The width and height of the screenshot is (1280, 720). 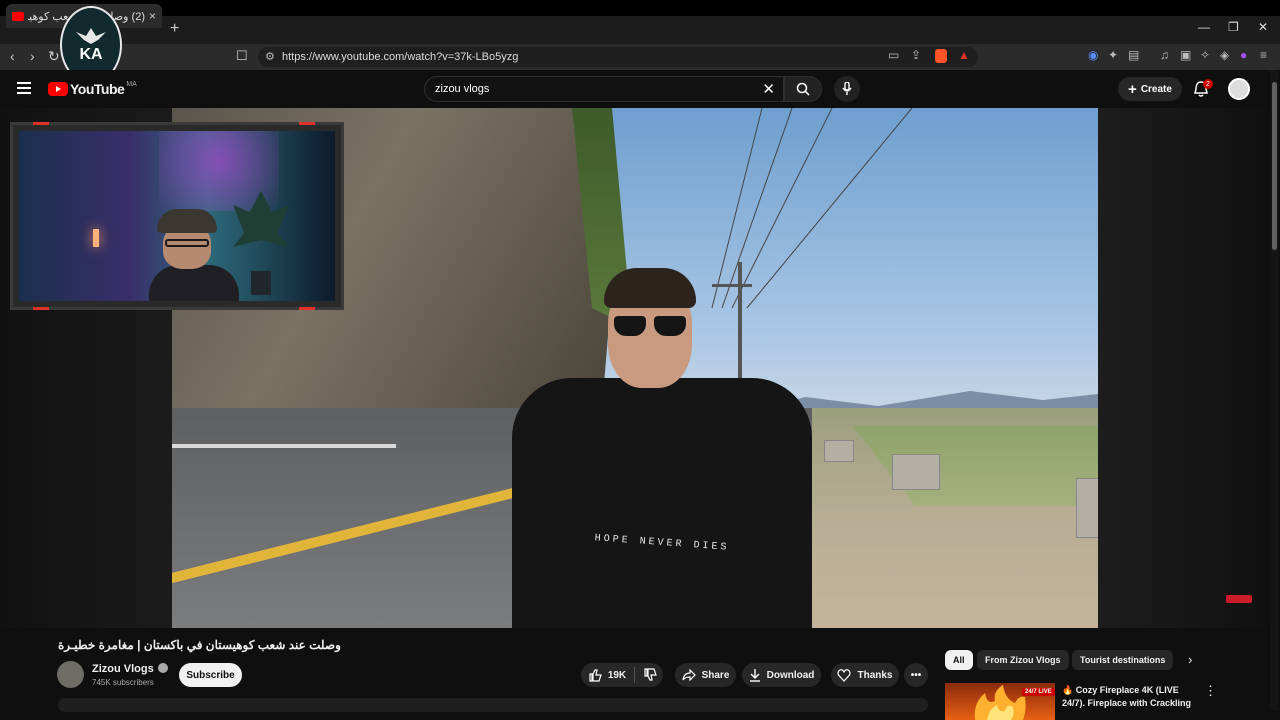 I want to click on plus-icon: +, so click(x=1132, y=89).